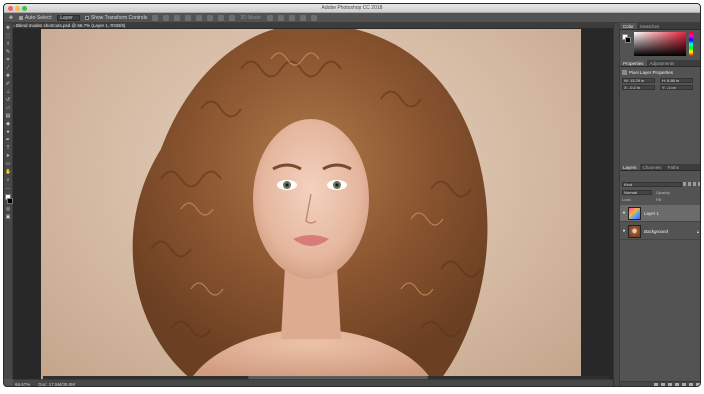 The image size is (704, 394). Describe the element at coordinates (8, 132) in the screenshot. I see `dodge-tool-icon: ●` at that location.